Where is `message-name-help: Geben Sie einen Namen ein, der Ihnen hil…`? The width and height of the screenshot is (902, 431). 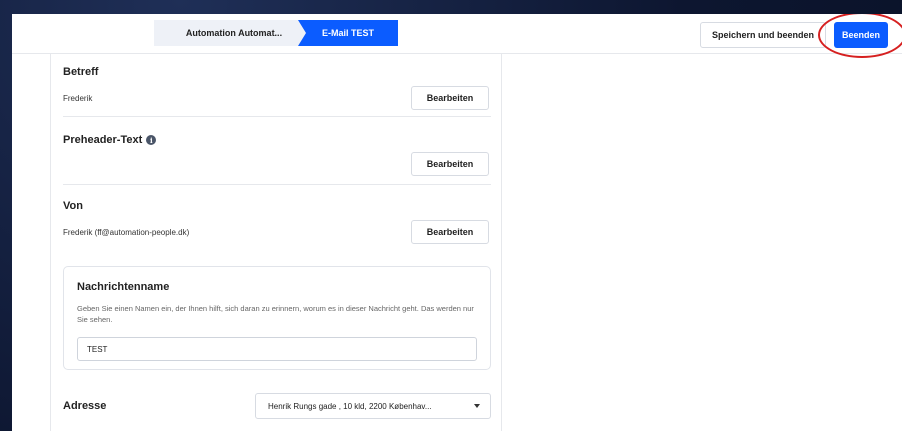 message-name-help: Geben Sie einen Namen ein, der Ihnen hil… is located at coordinates (275, 314).